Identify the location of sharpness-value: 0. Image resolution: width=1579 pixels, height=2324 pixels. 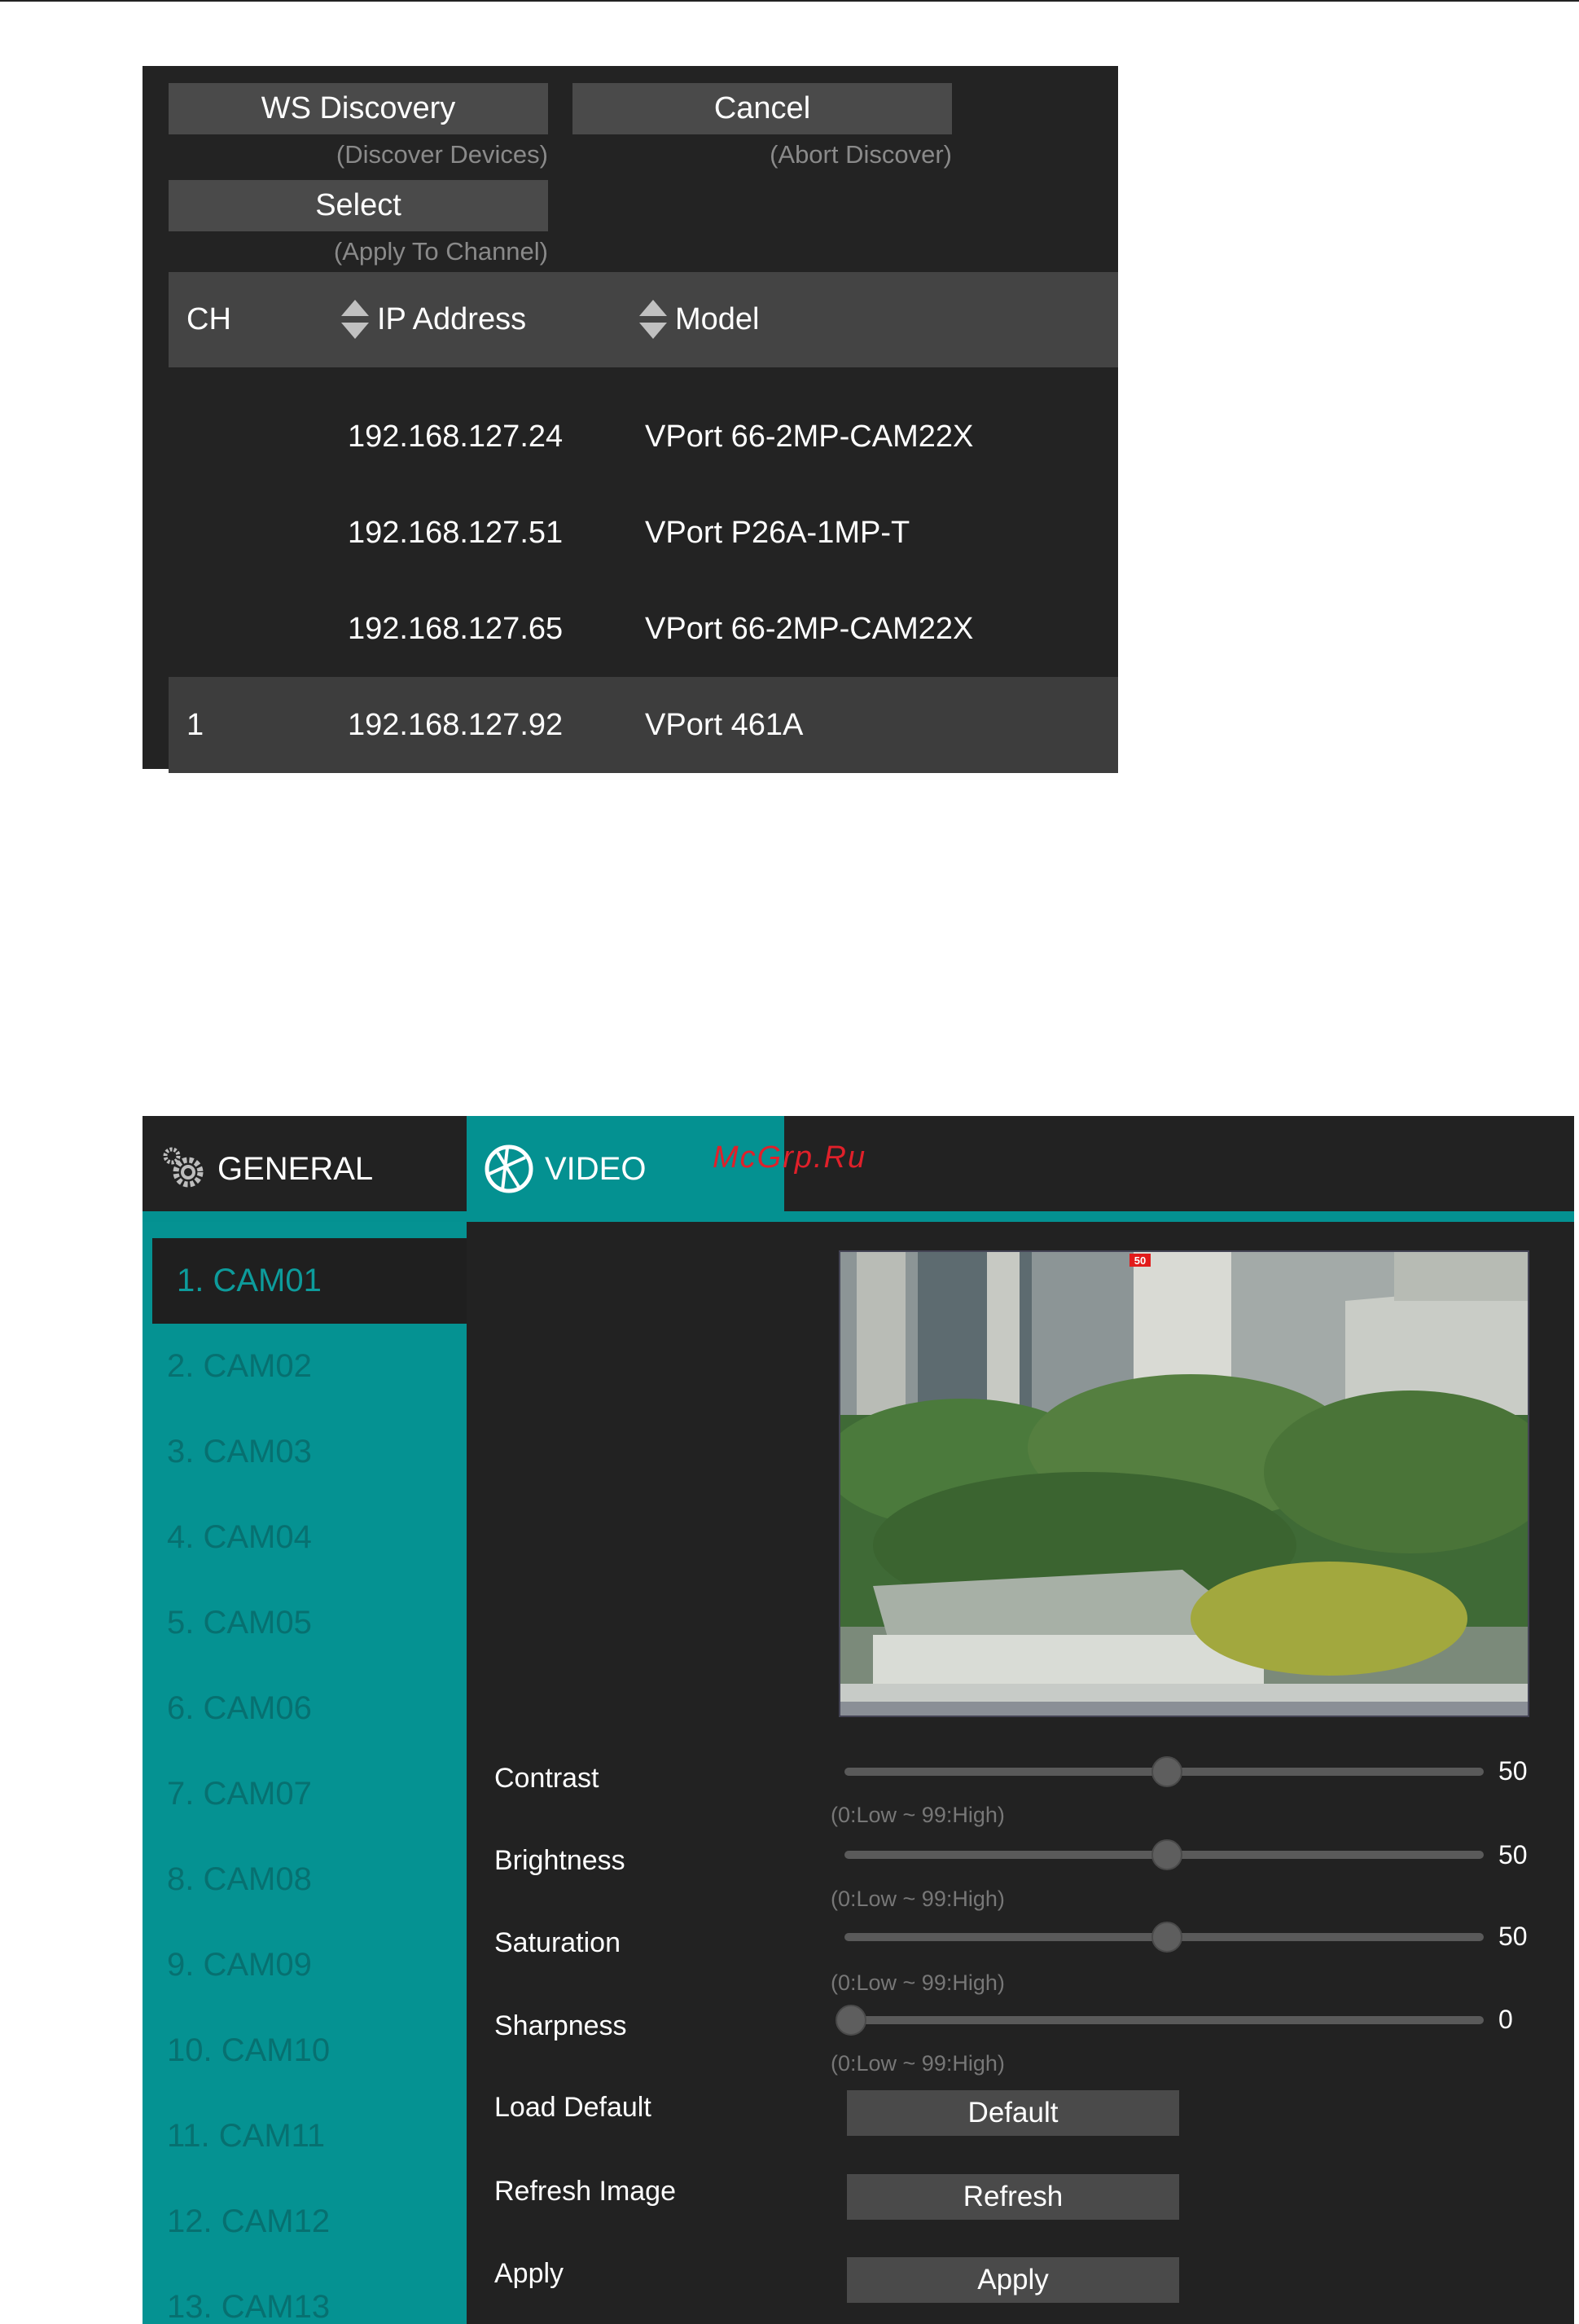
(1505, 2020).